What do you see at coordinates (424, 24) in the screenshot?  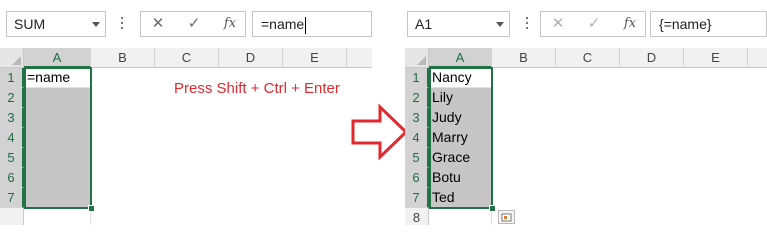 I see `name-box-value: A1` at bounding box center [424, 24].